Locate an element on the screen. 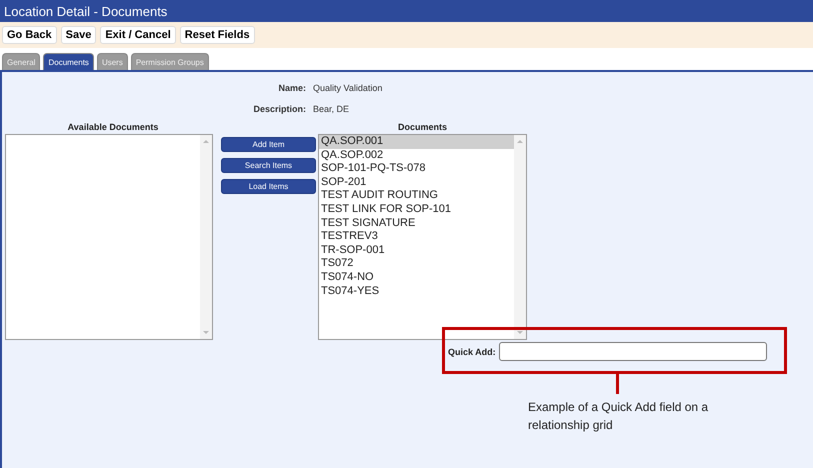 This screenshot has width=813, height=468. action-button: Load Items is located at coordinates (268, 186).